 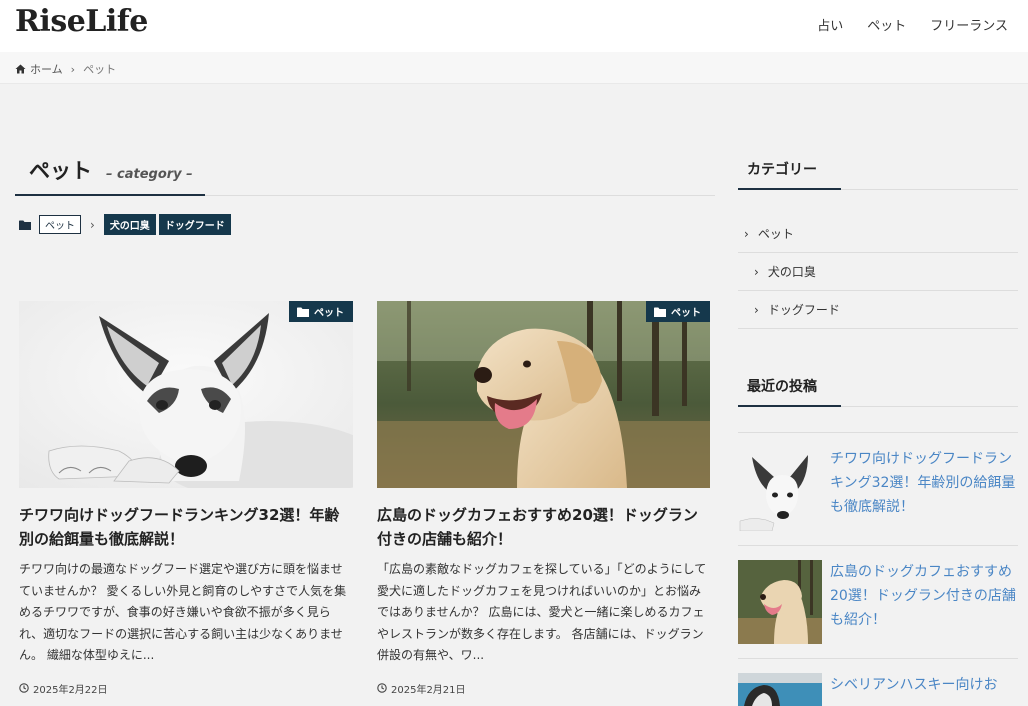 What do you see at coordinates (912, 24) in the screenshot?
I see `global-nav: 占い ペット フリーランス` at bounding box center [912, 24].